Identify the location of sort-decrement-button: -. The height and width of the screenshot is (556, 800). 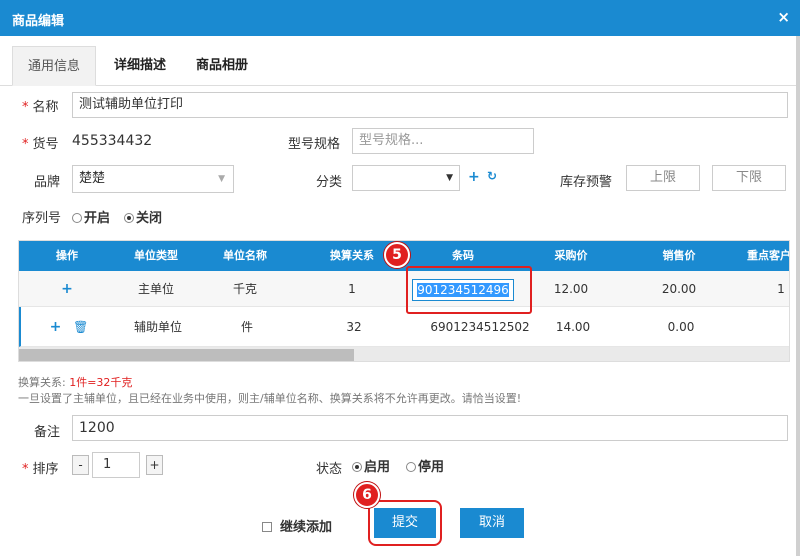
(80, 465).